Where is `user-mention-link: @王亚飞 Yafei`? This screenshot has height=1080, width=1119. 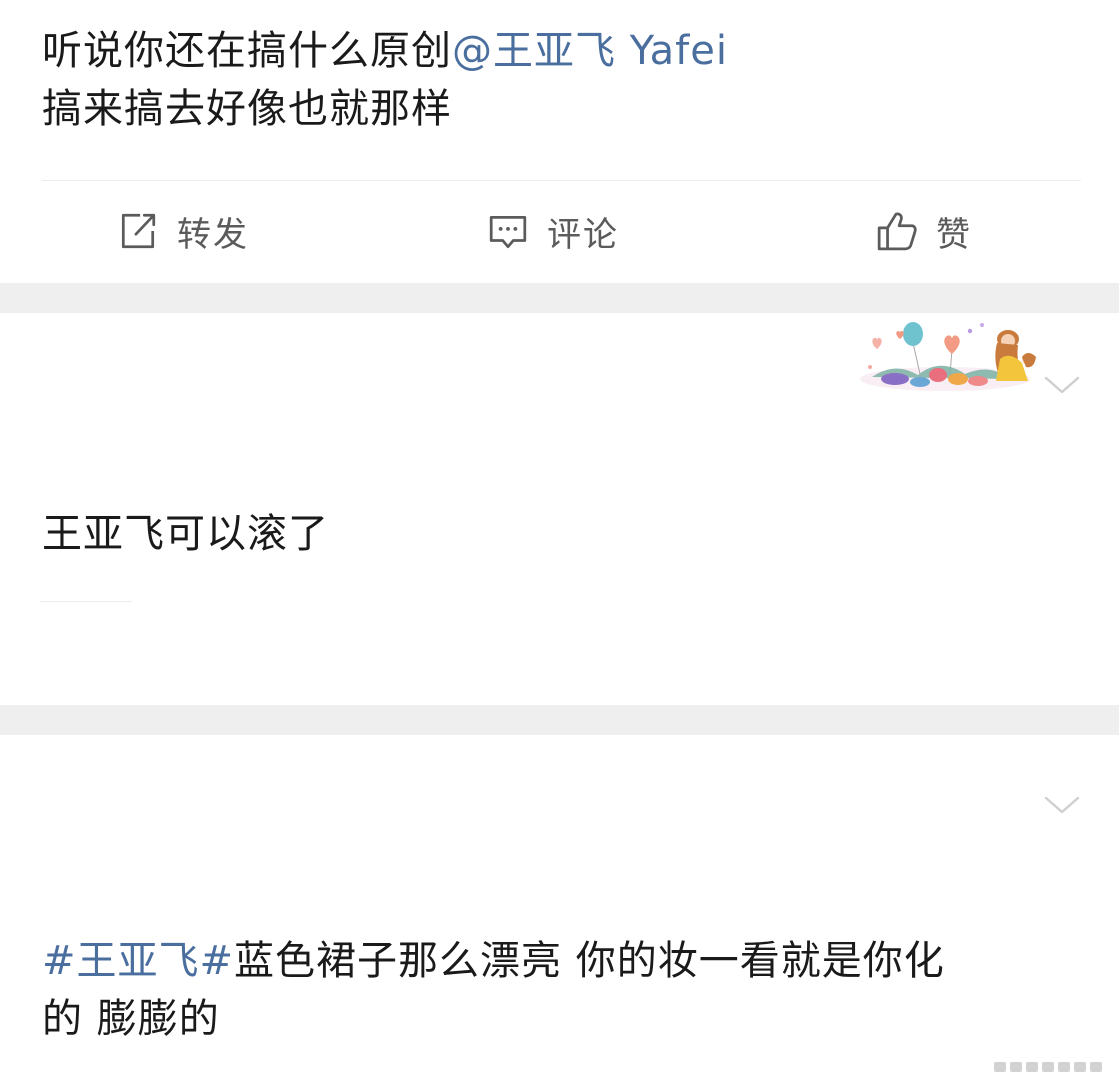 user-mention-link: @王亚飞 Yafei is located at coordinates (590, 51).